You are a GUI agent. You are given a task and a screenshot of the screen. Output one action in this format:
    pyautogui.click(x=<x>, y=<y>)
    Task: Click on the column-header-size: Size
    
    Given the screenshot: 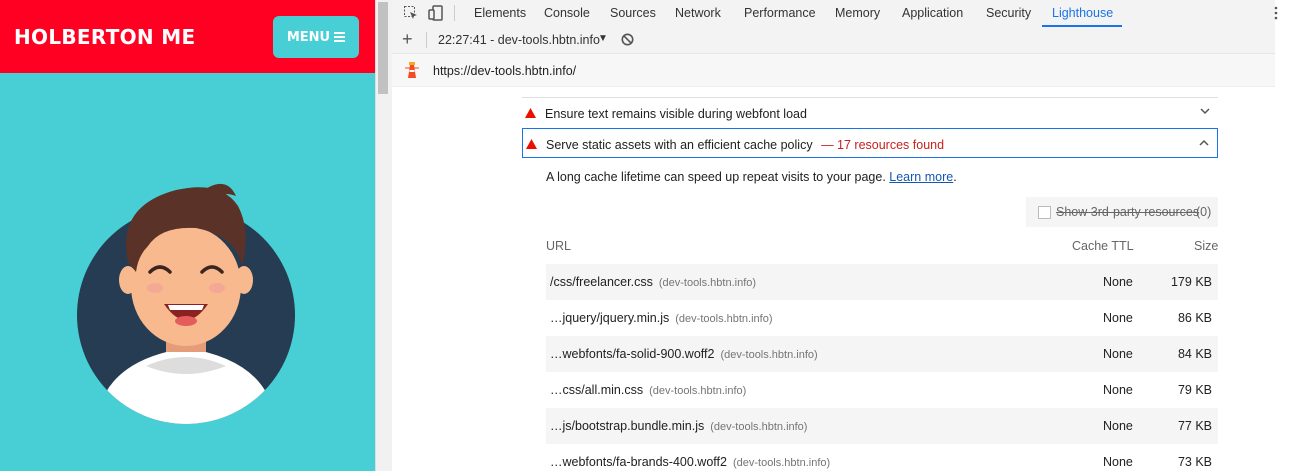 What is the action you would take?
    pyautogui.click(x=1206, y=246)
    